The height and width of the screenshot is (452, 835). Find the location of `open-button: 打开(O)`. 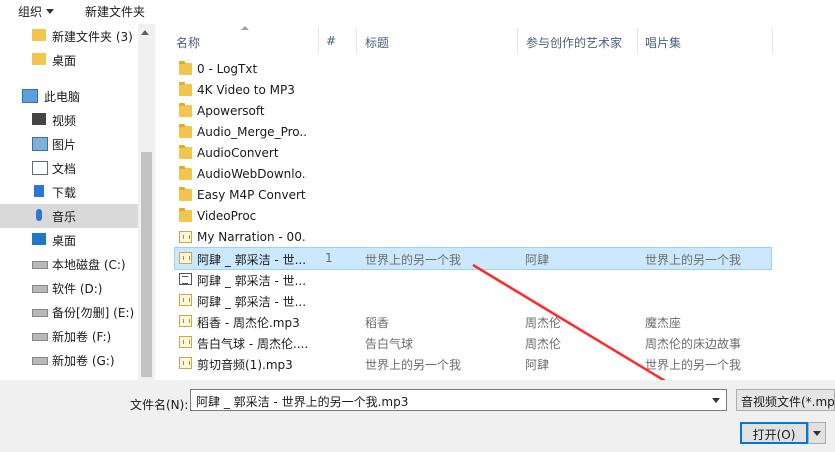

open-button: 打开(O) is located at coordinates (774, 433).